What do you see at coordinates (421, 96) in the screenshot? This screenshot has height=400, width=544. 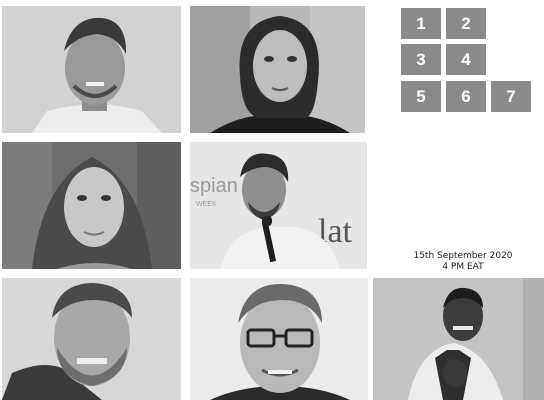 I see `number-tile-5: 5` at bounding box center [421, 96].